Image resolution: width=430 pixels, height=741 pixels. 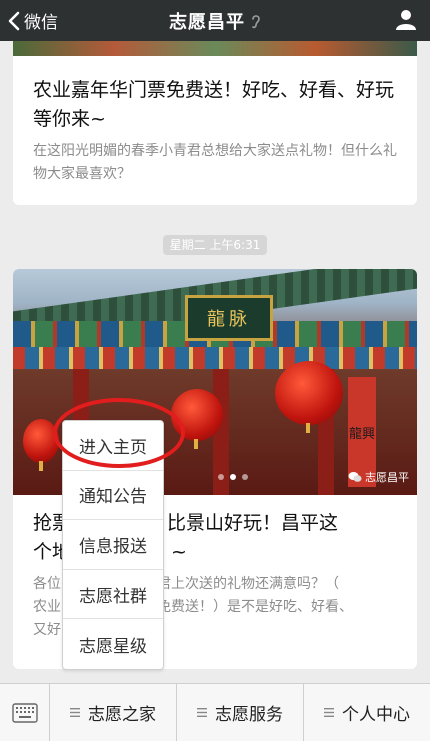 I want to click on tab-volunteer-home: 志愿之家, so click(x=113, y=712).